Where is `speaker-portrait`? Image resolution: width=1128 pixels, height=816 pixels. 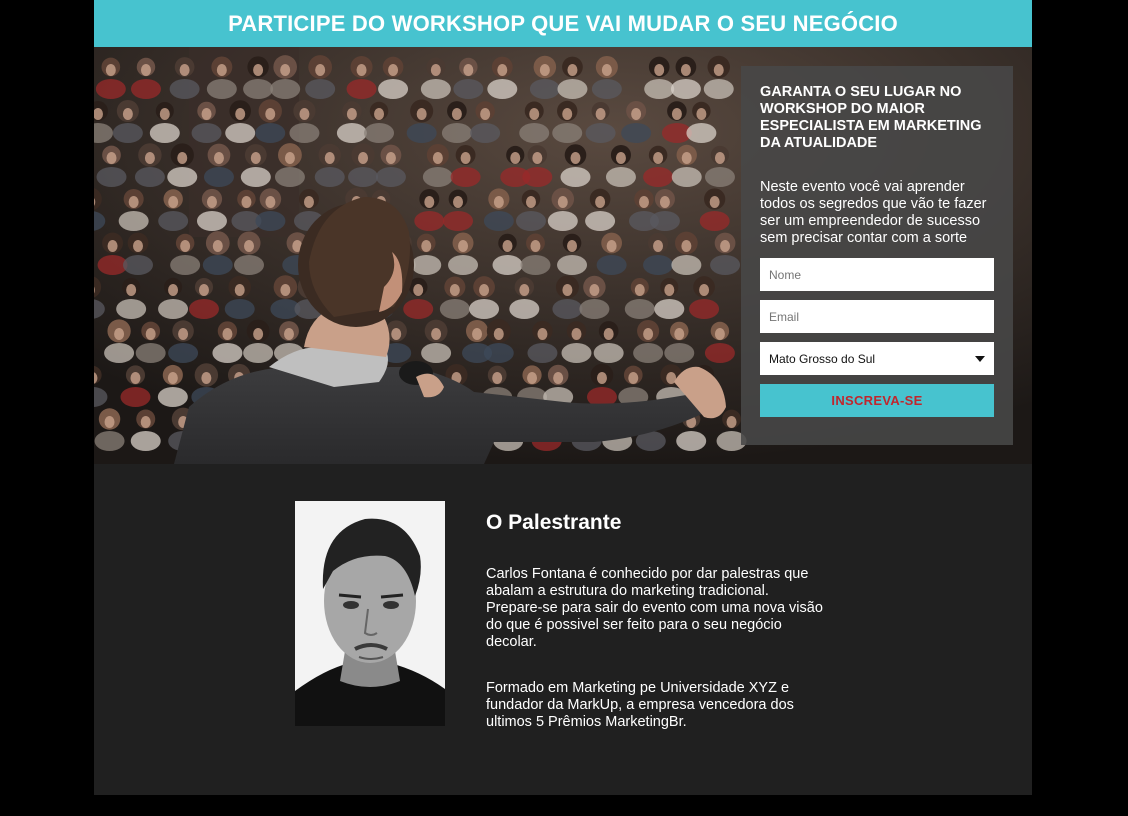
speaker-portrait is located at coordinates (370, 613).